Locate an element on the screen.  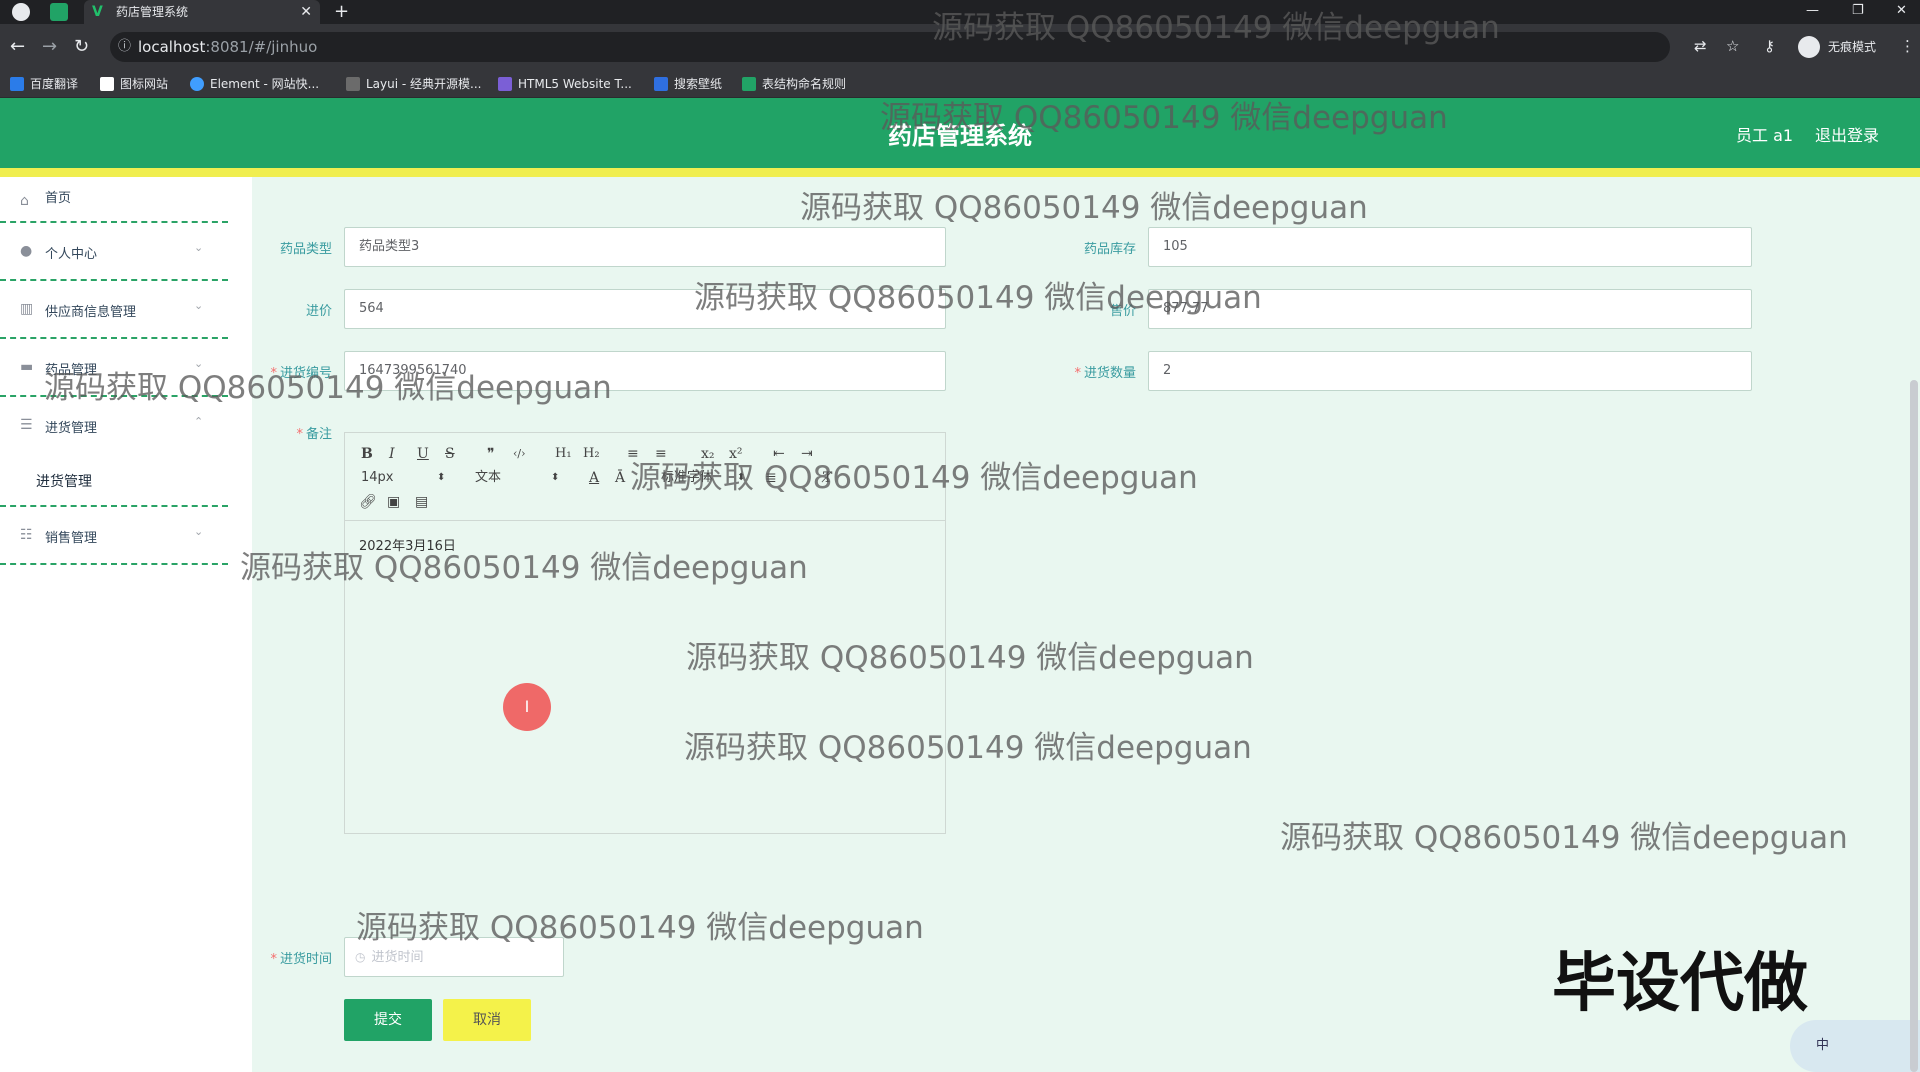
strikethrough-icon: S is located at coordinates (450, 454).